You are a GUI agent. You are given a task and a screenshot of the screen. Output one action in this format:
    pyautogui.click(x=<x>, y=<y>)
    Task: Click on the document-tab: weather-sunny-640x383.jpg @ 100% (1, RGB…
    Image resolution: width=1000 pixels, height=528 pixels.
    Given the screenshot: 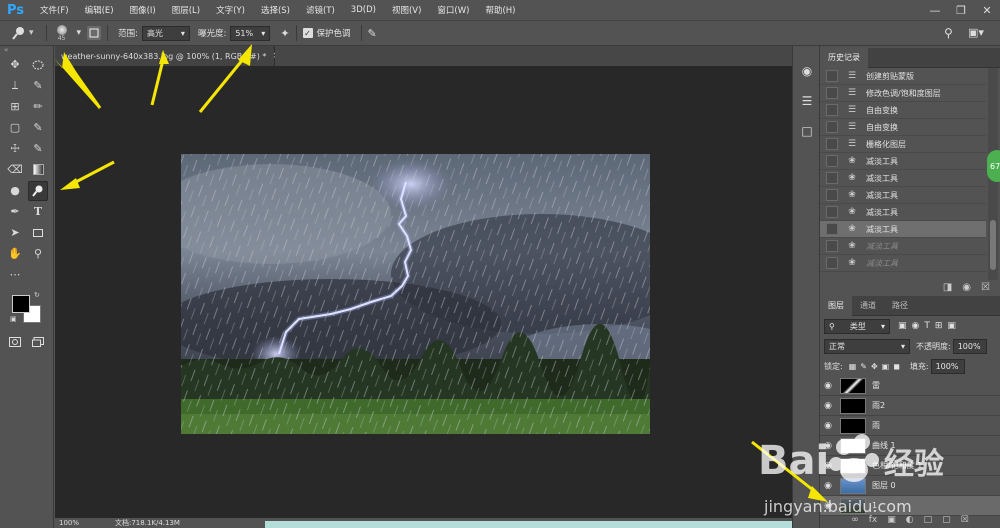 What is the action you would take?
    pyautogui.click(x=167, y=56)
    